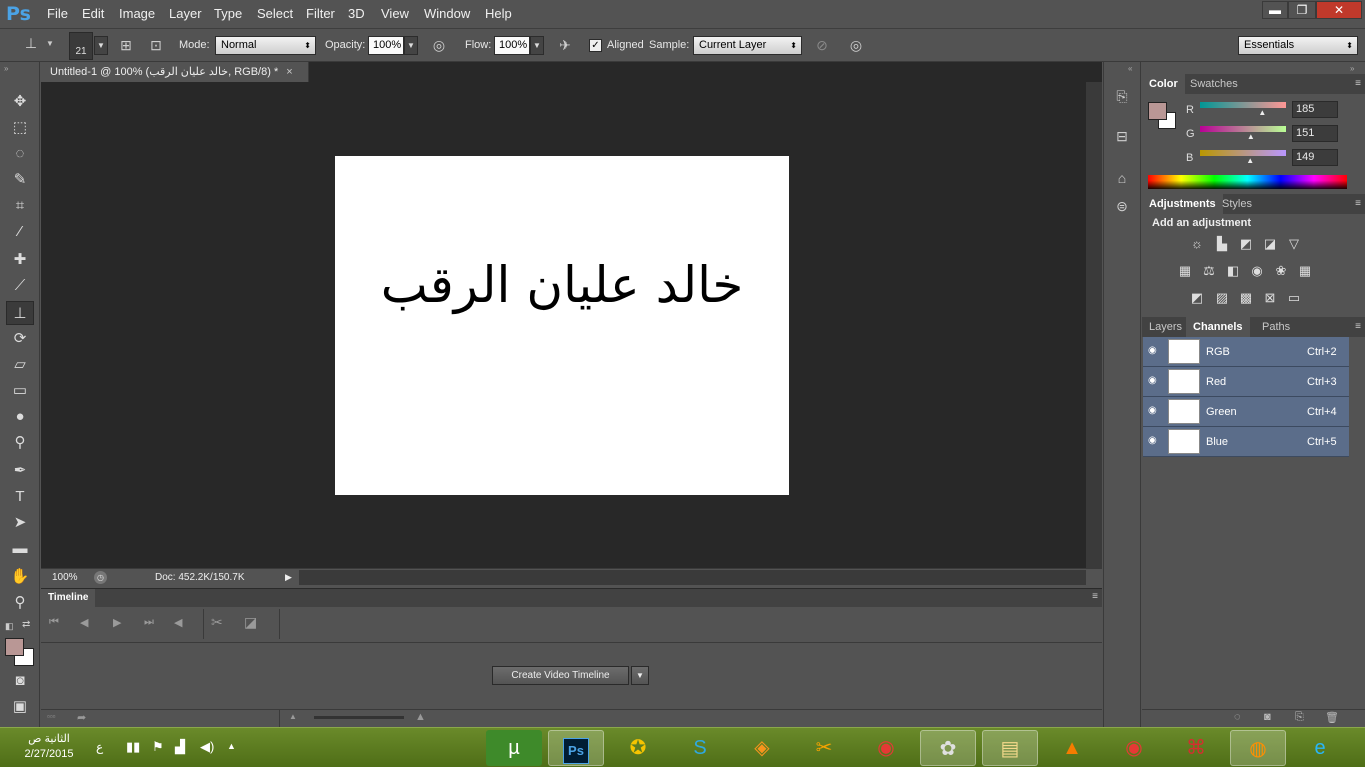  Describe the element at coordinates (57, 13) in the screenshot. I see `menu-file: File` at that location.